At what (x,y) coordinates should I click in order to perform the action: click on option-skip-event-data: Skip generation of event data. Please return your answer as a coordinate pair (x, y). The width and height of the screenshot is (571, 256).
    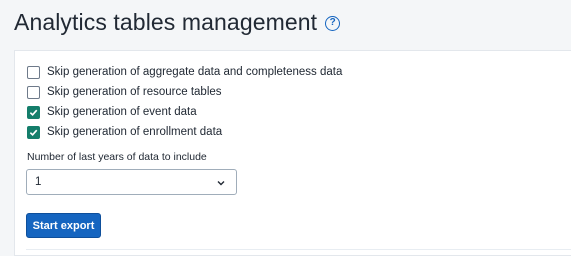
    Looking at the image, I should click on (184, 112).